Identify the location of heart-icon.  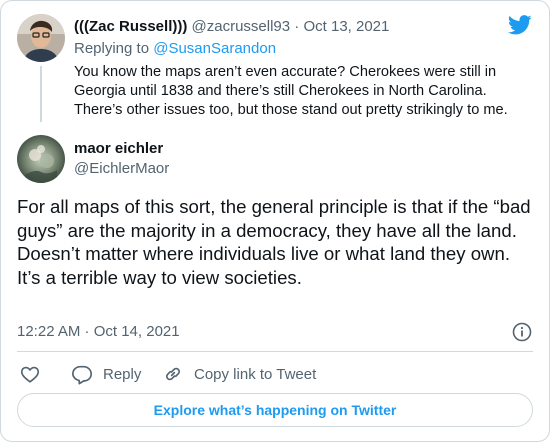
(30, 374).